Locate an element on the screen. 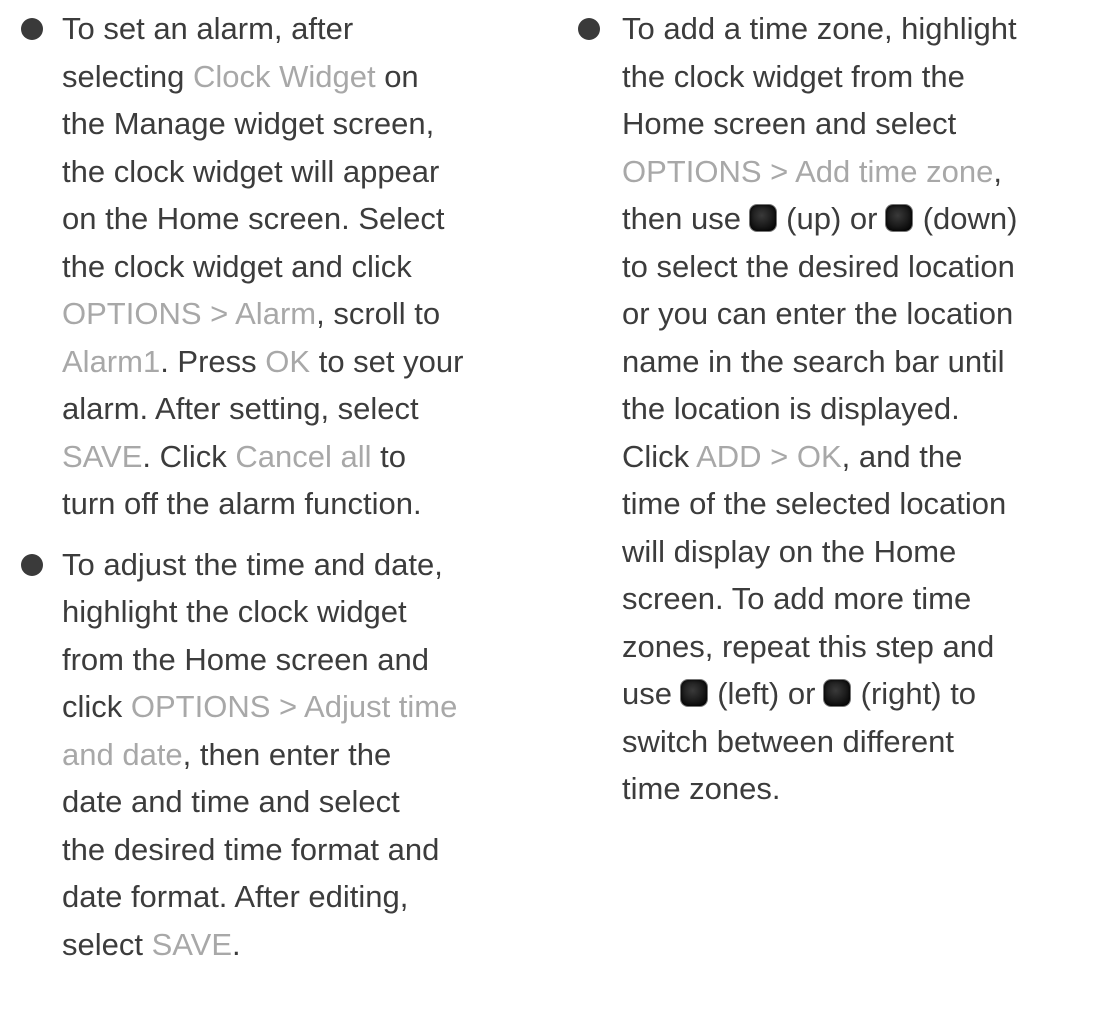 Image resolution: width=1110 pixels, height=1023 pixels. text-segment: to select the desired location is located at coordinates (818, 266).